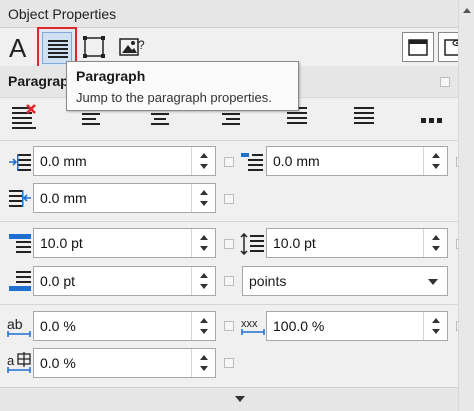  I want to click on expand-footer, so click(229, 399).